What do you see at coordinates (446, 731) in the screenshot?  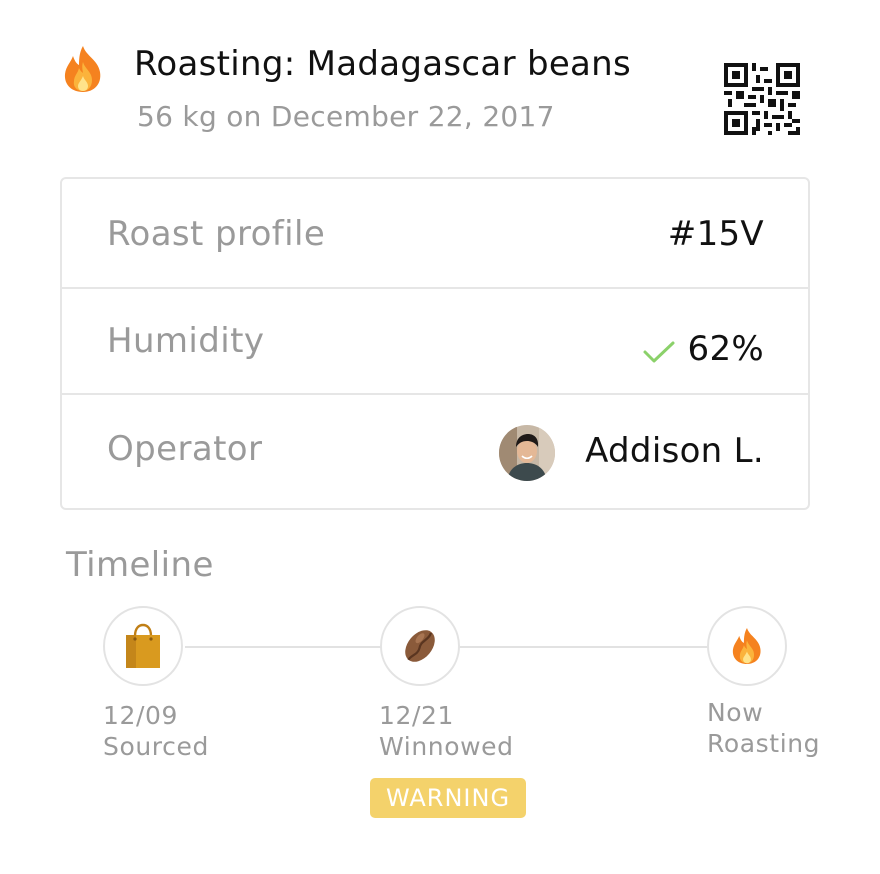 I see `timeline-step-winnowed-text: 12/21 Winnowed` at bounding box center [446, 731].